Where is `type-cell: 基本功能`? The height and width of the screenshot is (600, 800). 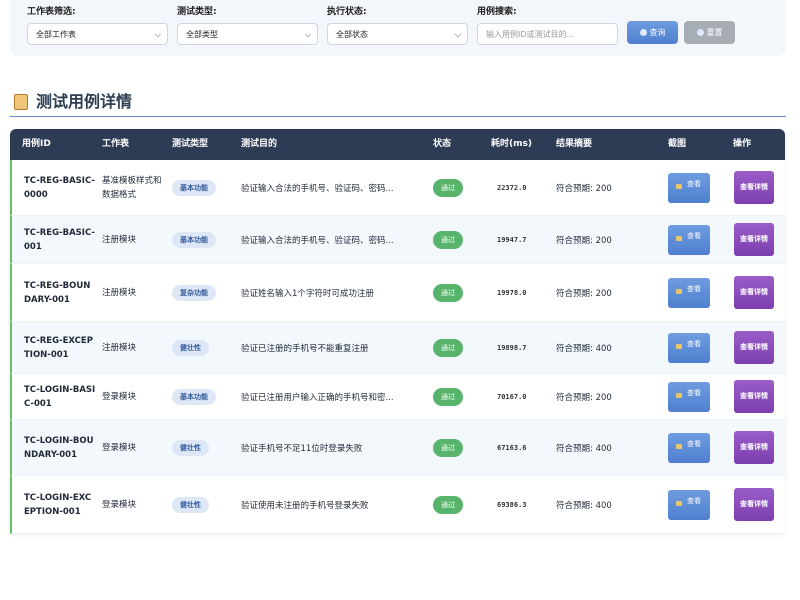 type-cell: 基本功能 is located at coordinates (203, 396).